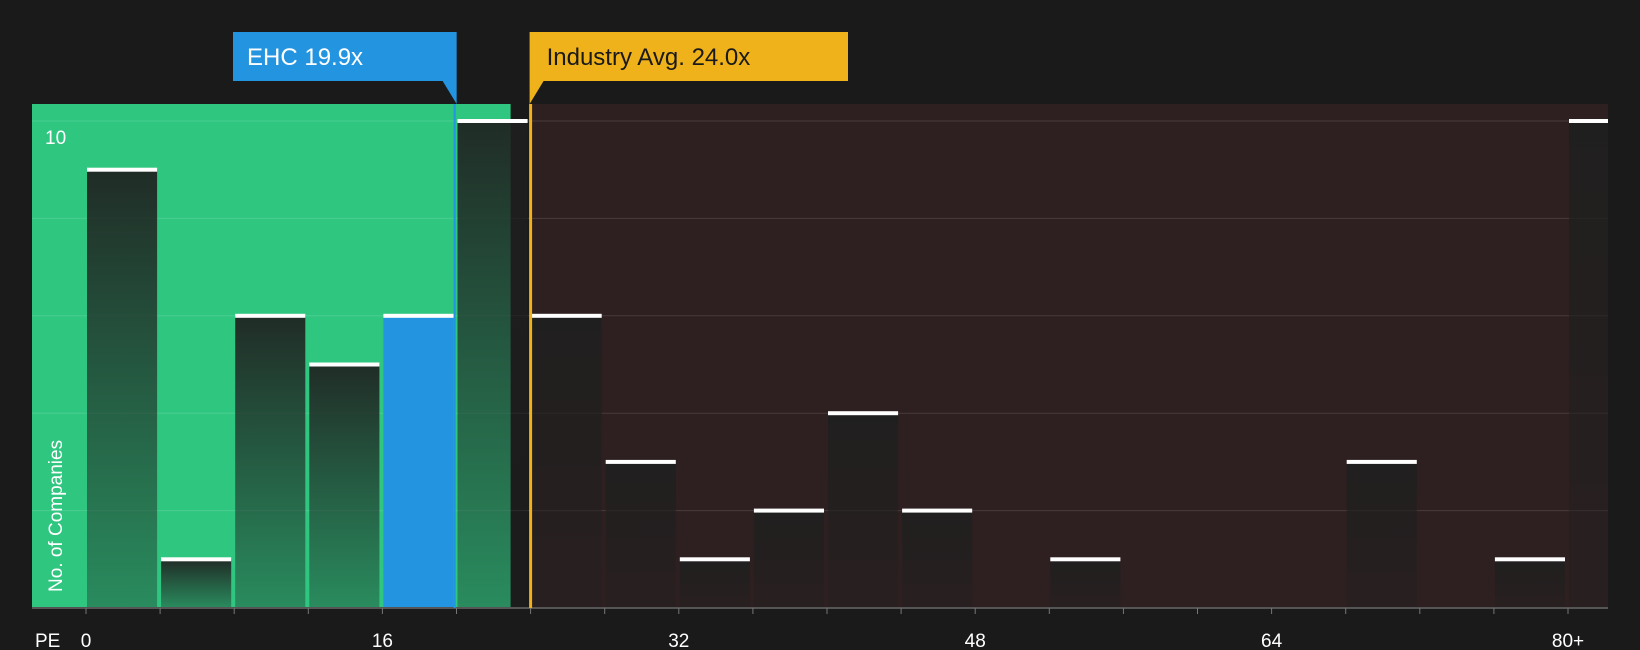  What do you see at coordinates (1568, 640) in the screenshot?
I see `x-tick-label: 80+` at bounding box center [1568, 640].